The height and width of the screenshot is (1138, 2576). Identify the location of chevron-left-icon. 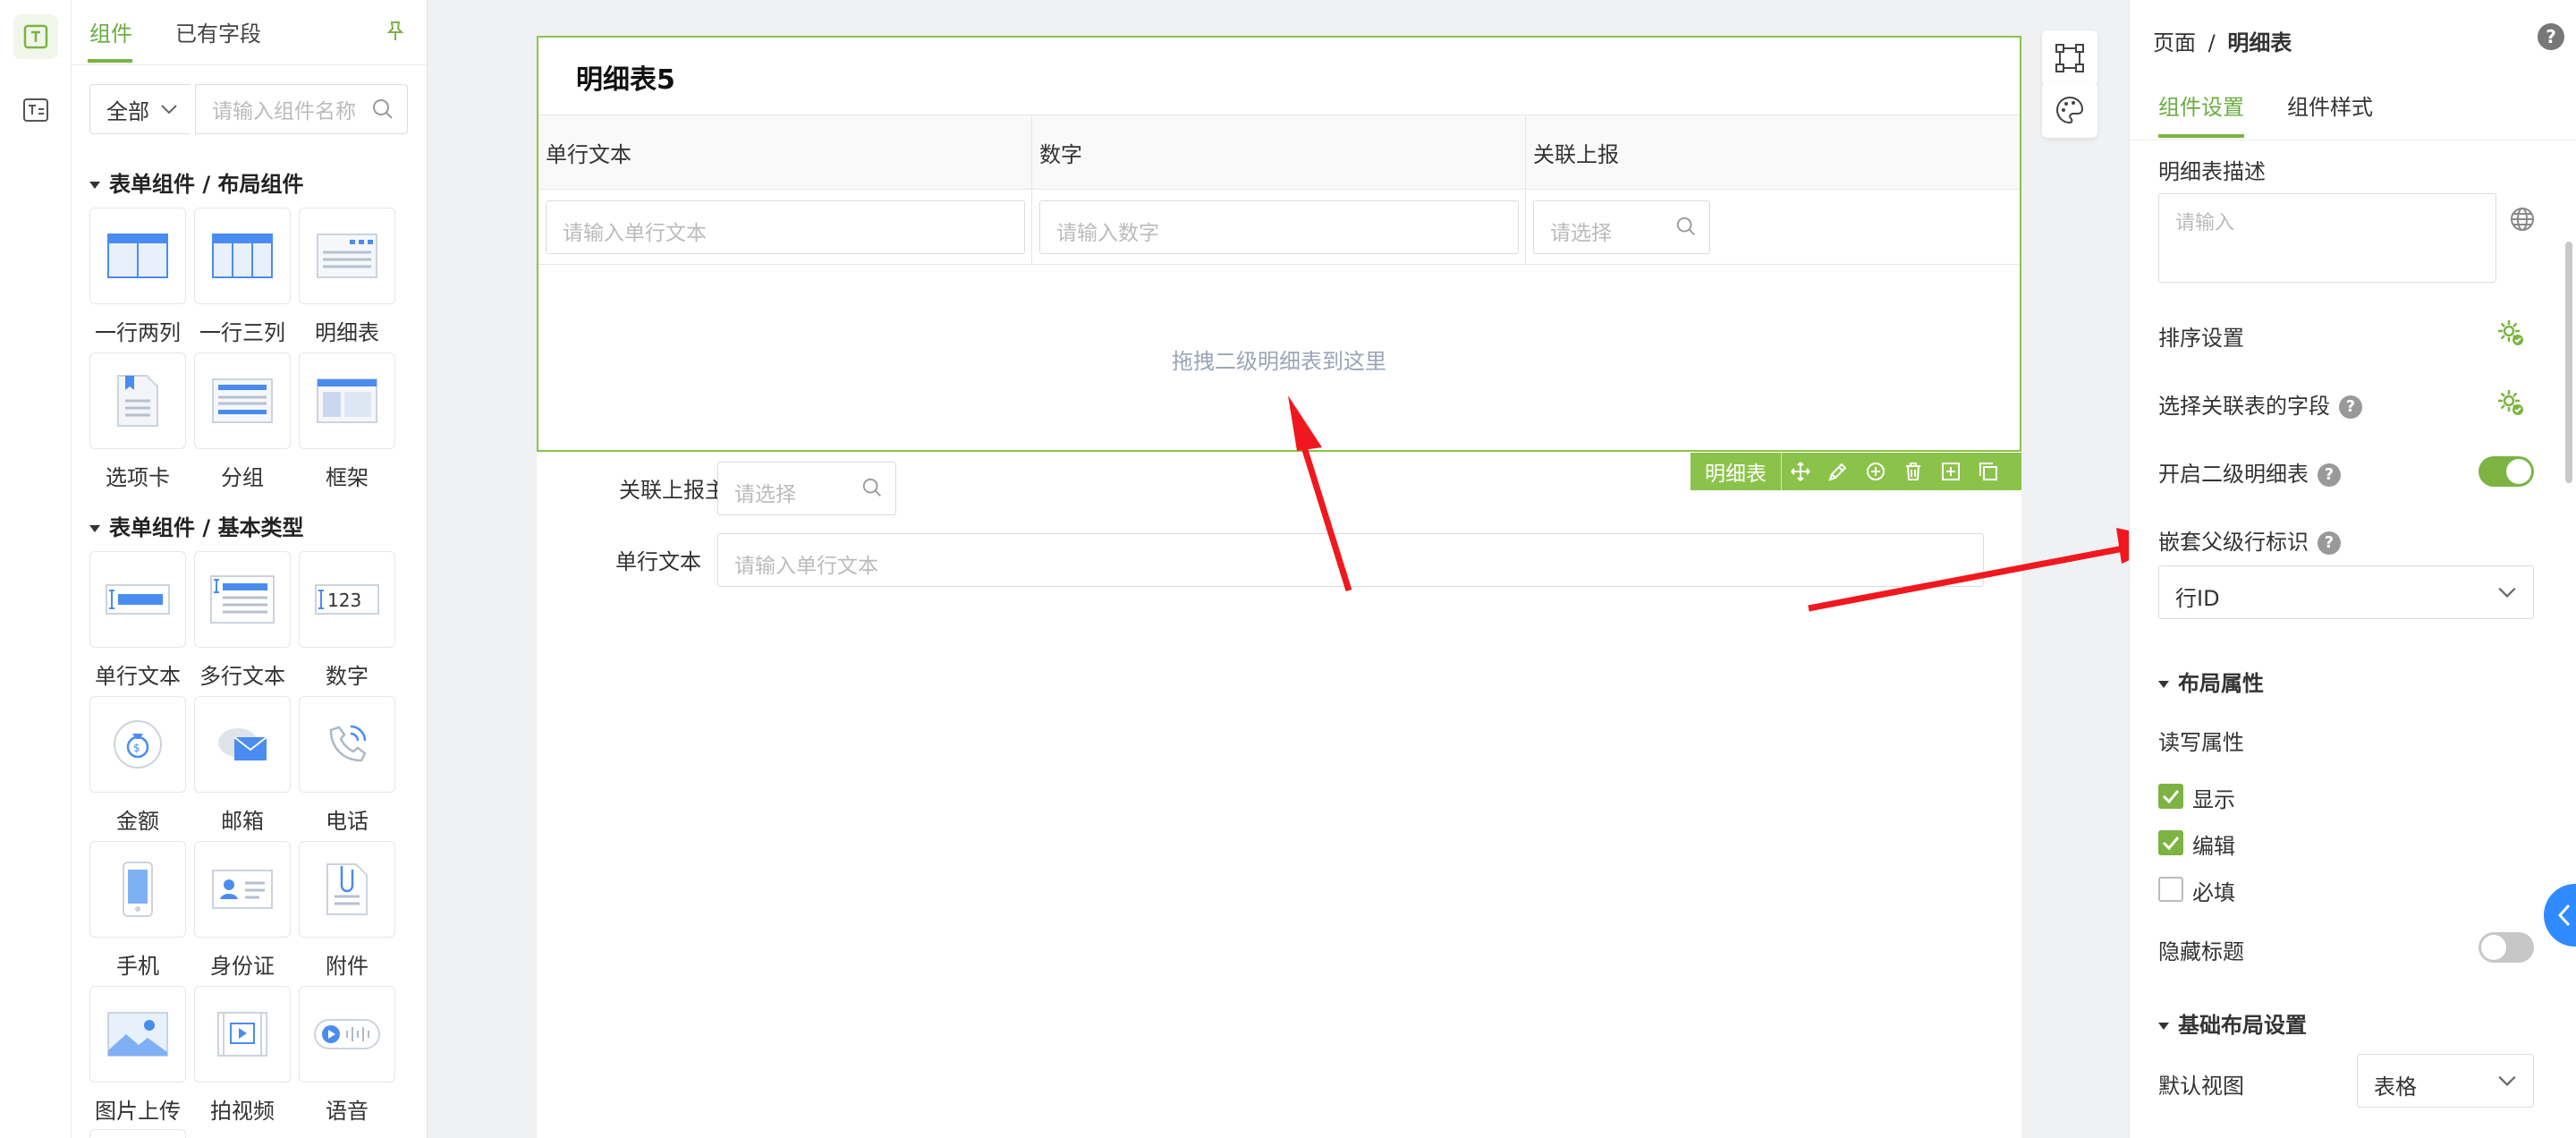
(2564, 915).